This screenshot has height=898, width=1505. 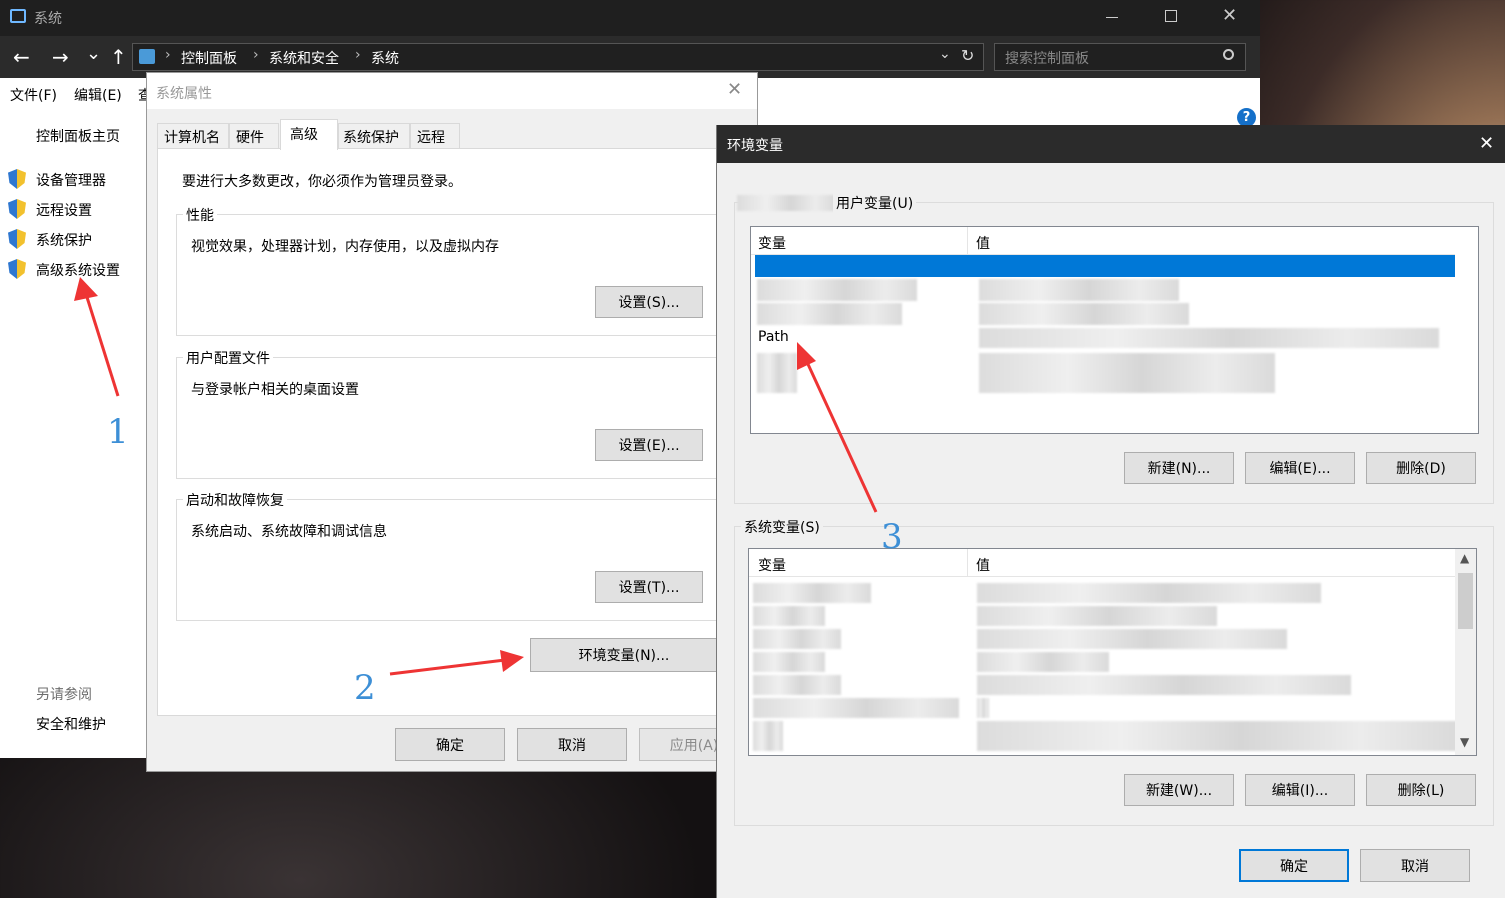 I want to click on annotation-number-1: 1, so click(x=118, y=432).